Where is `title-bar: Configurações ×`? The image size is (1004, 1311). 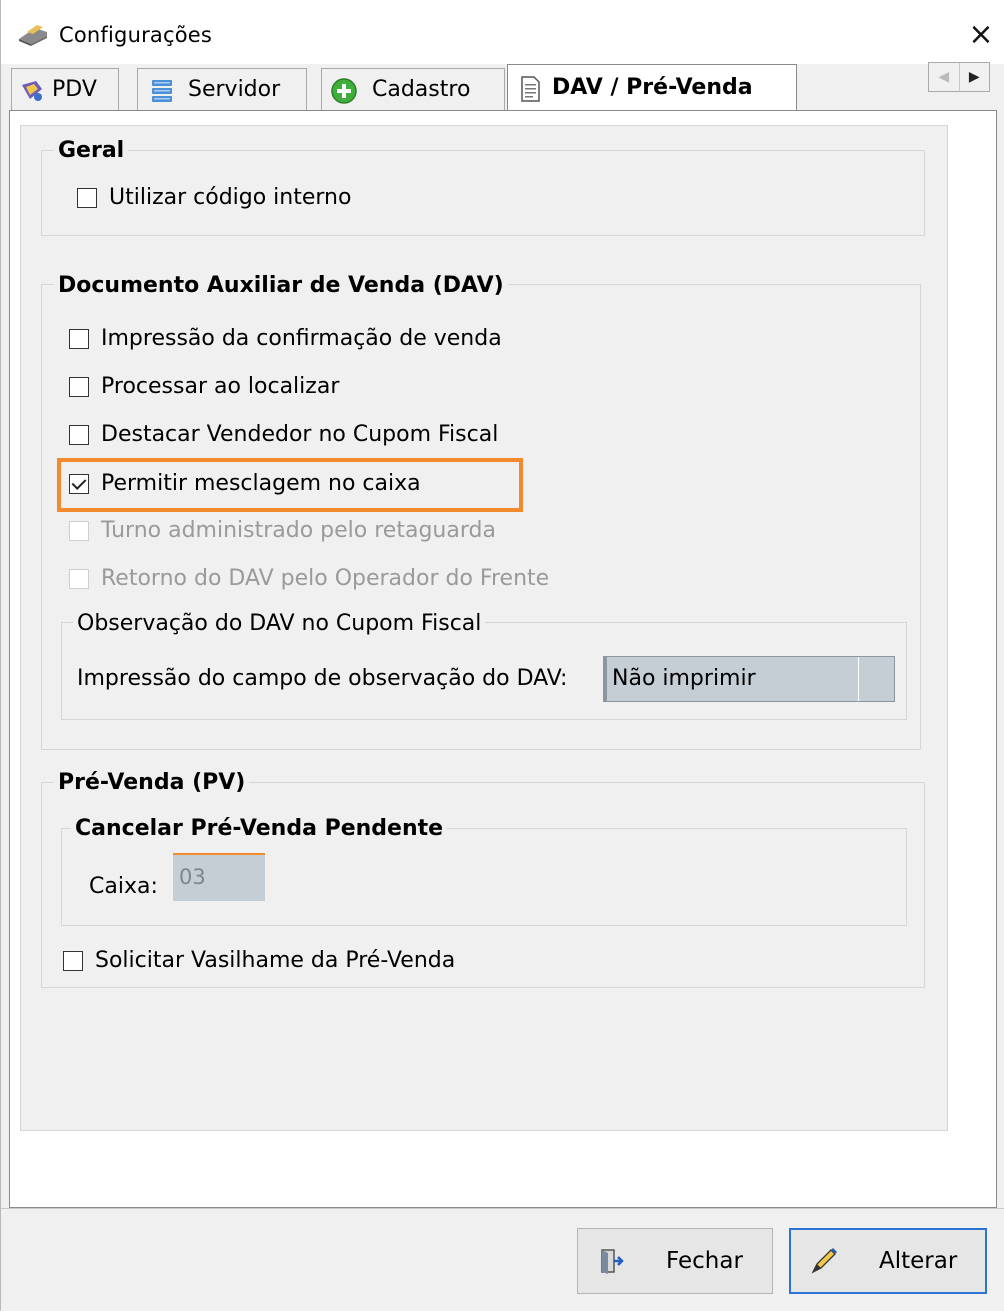
title-bar: Configurações × is located at coordinates (502, 32).